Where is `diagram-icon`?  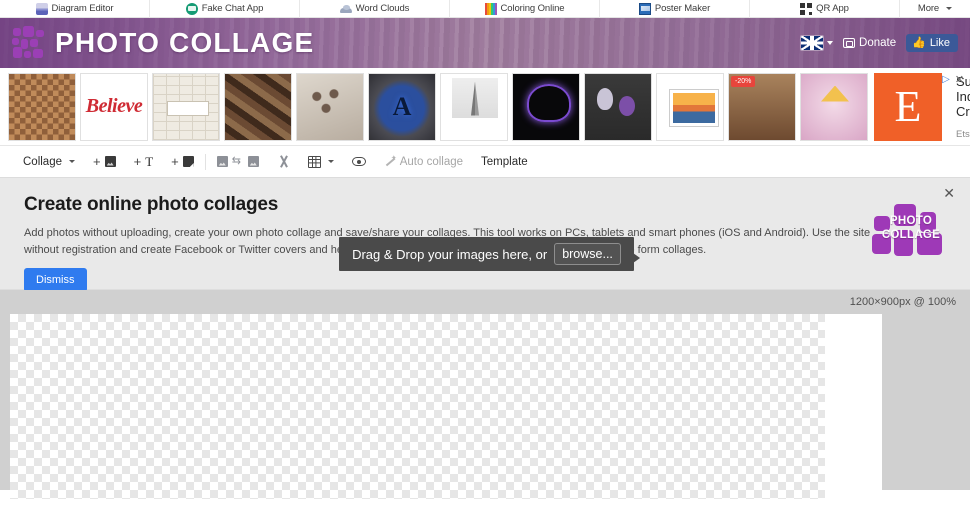
diagram-icon is located at coordinates (41, 8).